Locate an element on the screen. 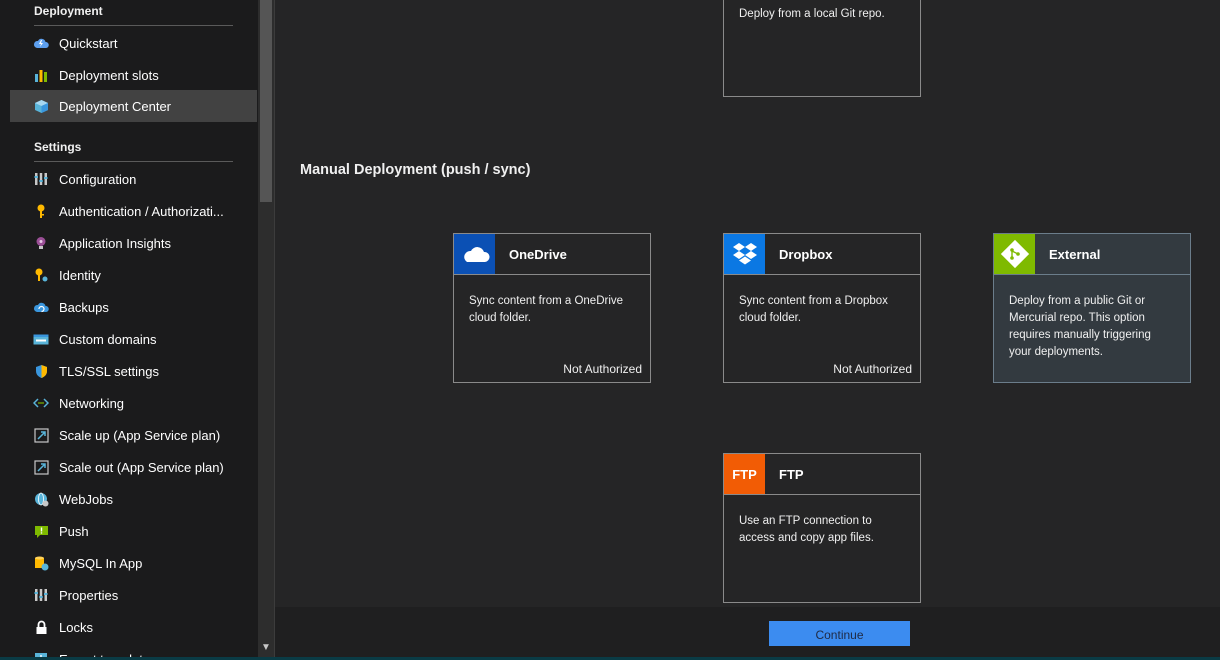 This screenshot has height=660, width=1220. sidebar-item-properties: Properties is located at coordinates (133, 595).